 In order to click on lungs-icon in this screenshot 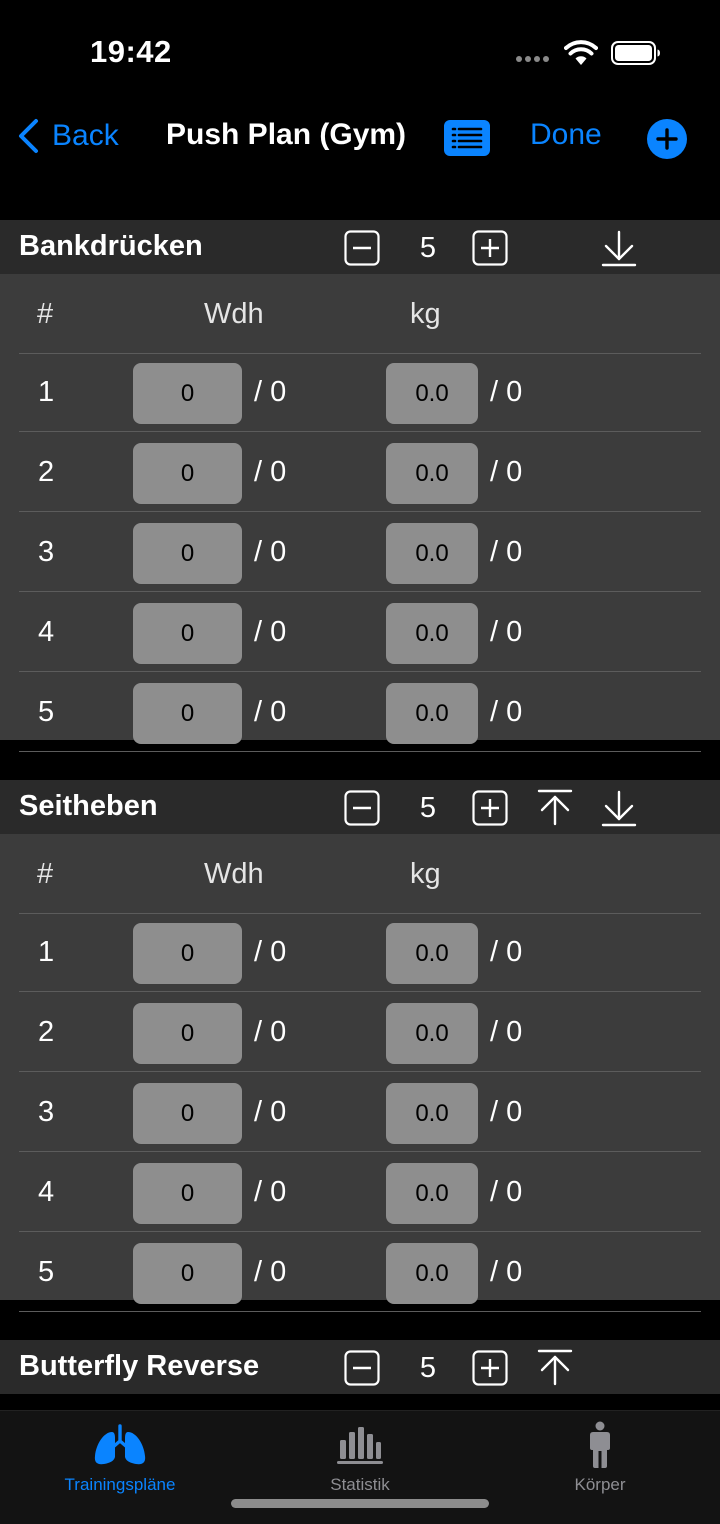, I will do `click(120, 1444)`.